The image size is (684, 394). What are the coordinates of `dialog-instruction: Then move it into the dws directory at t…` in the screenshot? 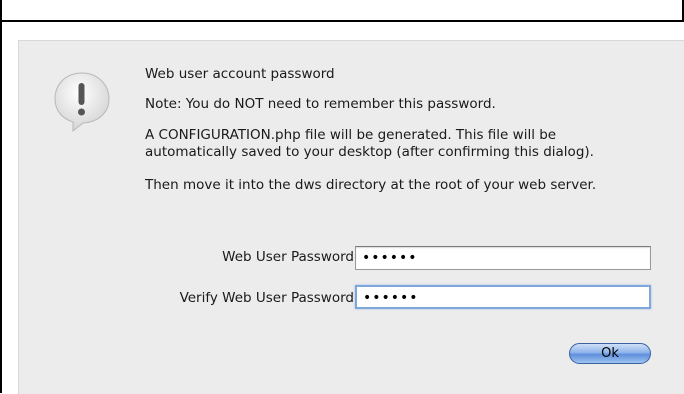 It's located at (371, 185).